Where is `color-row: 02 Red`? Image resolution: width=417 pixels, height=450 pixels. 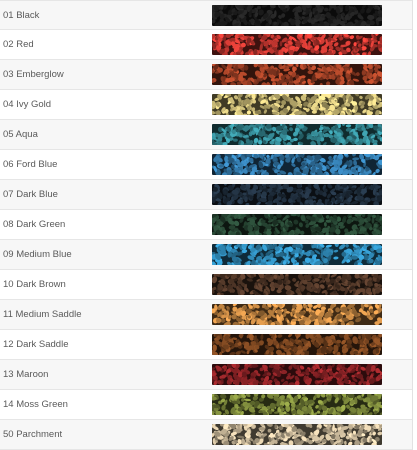 color-row: 02 Red is located at coordinates (206, 45).